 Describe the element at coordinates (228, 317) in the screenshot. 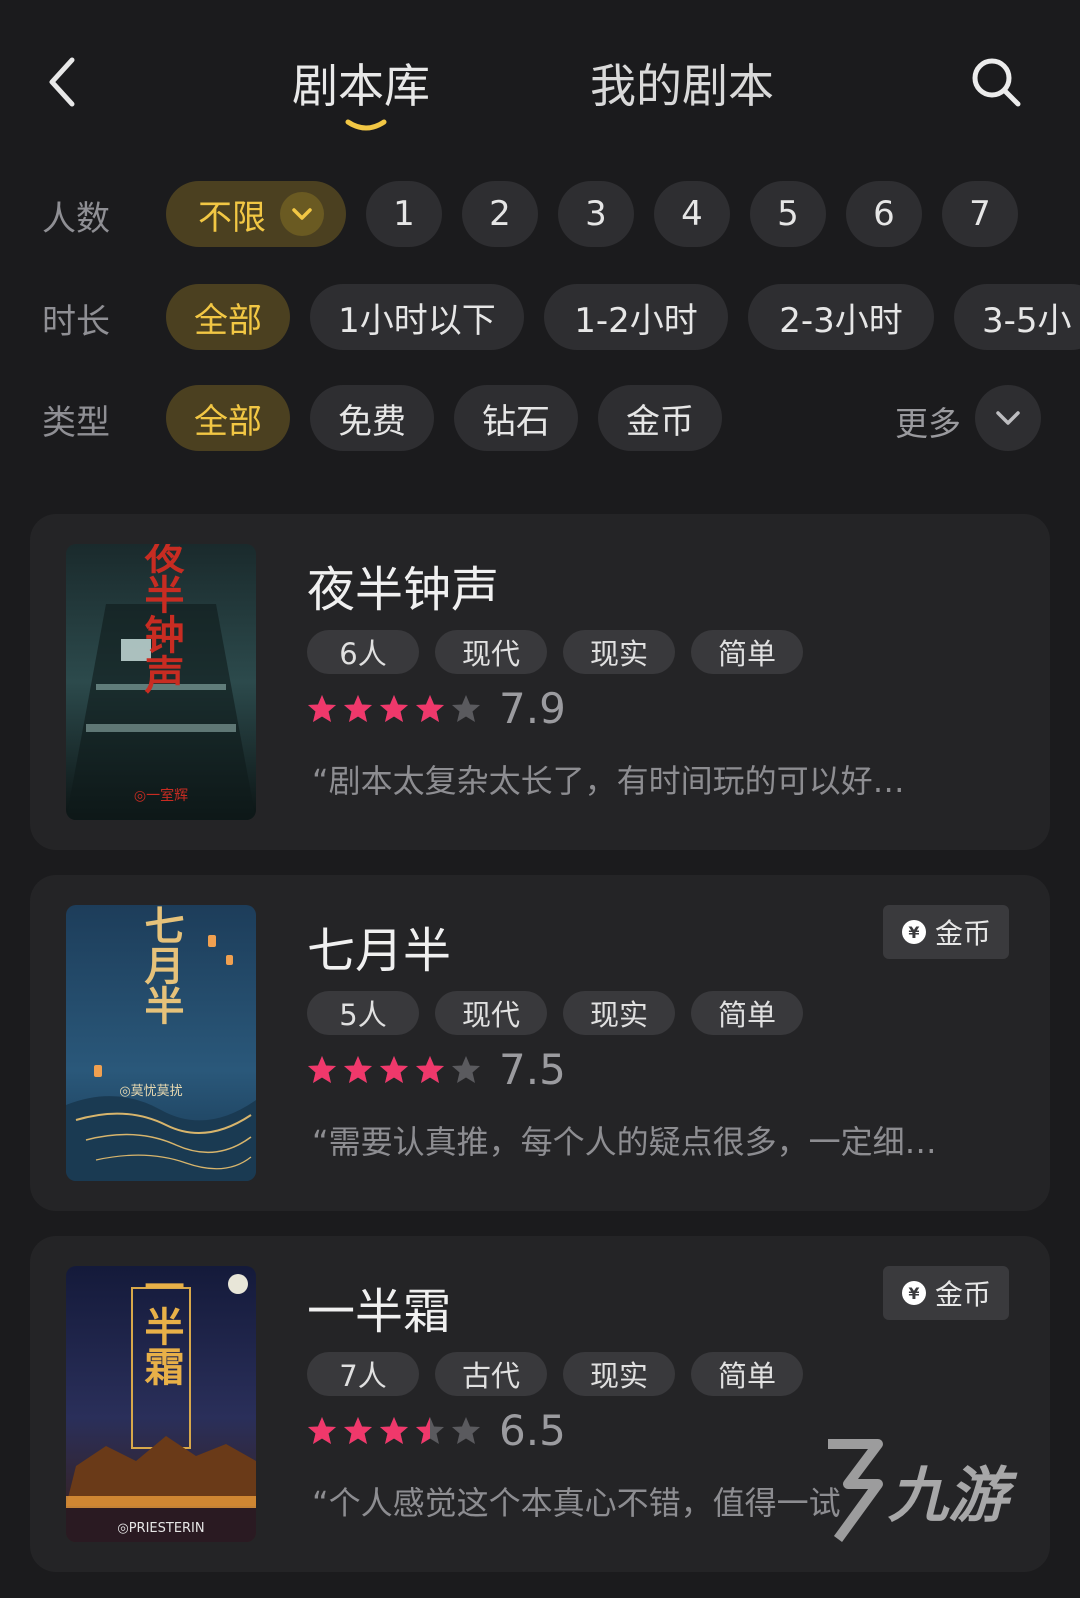

I see `chip-duration-all: 全部` at that location.